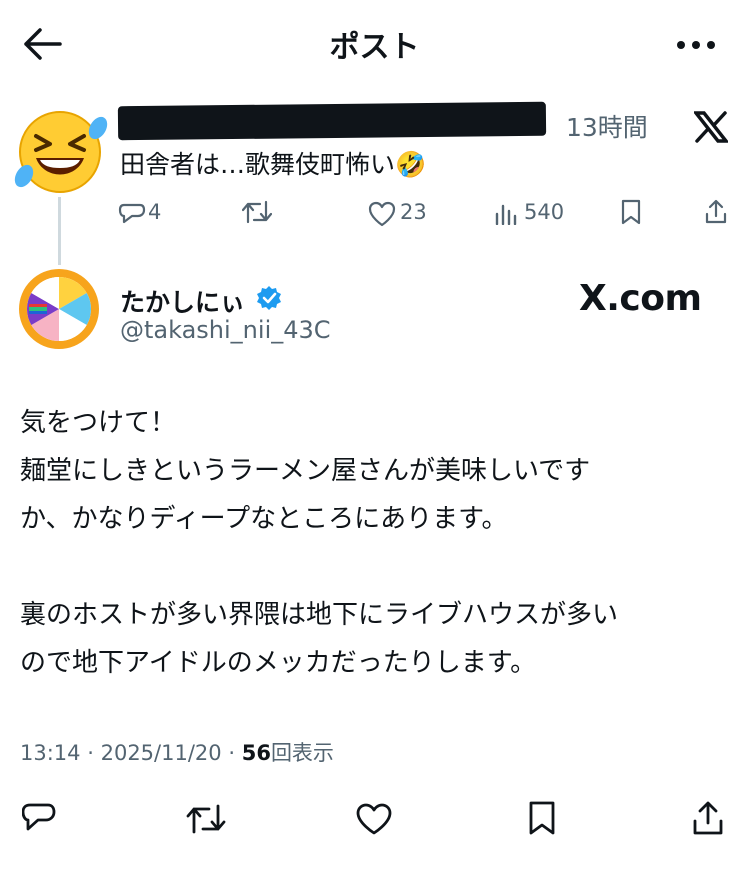 Image resolution: width=749 pixels, height=871 pixels. What do you see at coordinates (257, 212) in the screenshot?
I see `repost-icon` at bounding box center [257, 212].